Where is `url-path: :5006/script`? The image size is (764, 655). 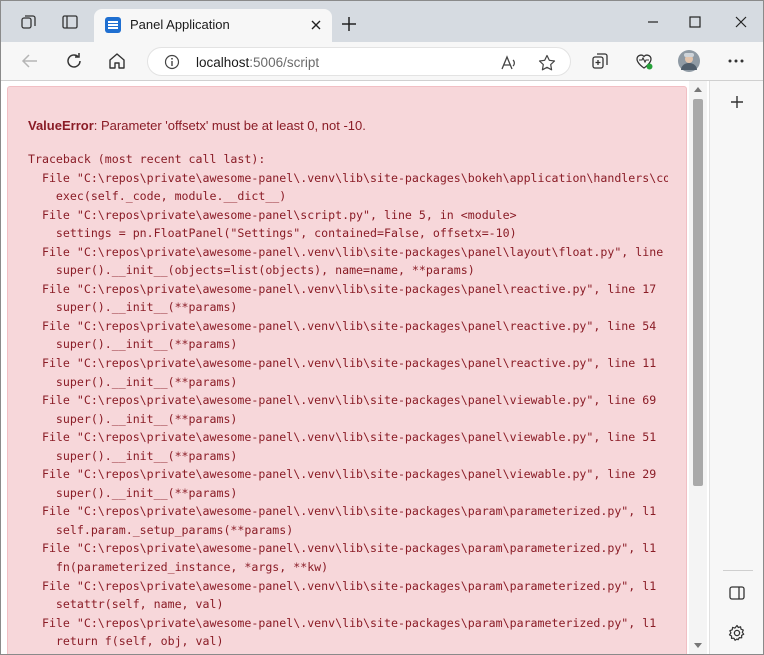 url-path: :5006/script is located at coordinates (284, 62).